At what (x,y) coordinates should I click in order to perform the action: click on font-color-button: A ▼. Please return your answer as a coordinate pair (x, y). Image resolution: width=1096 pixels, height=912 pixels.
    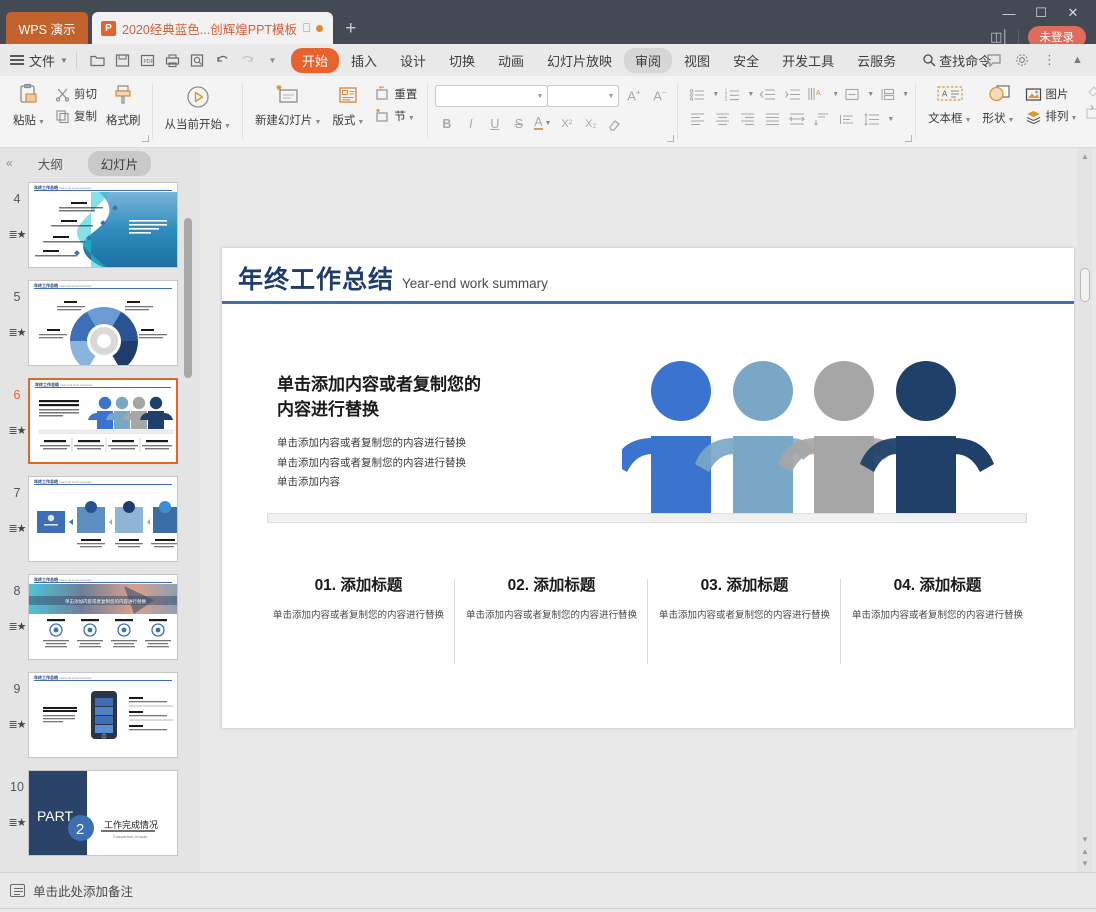
    Looking at the image, I should click on (542, 123).